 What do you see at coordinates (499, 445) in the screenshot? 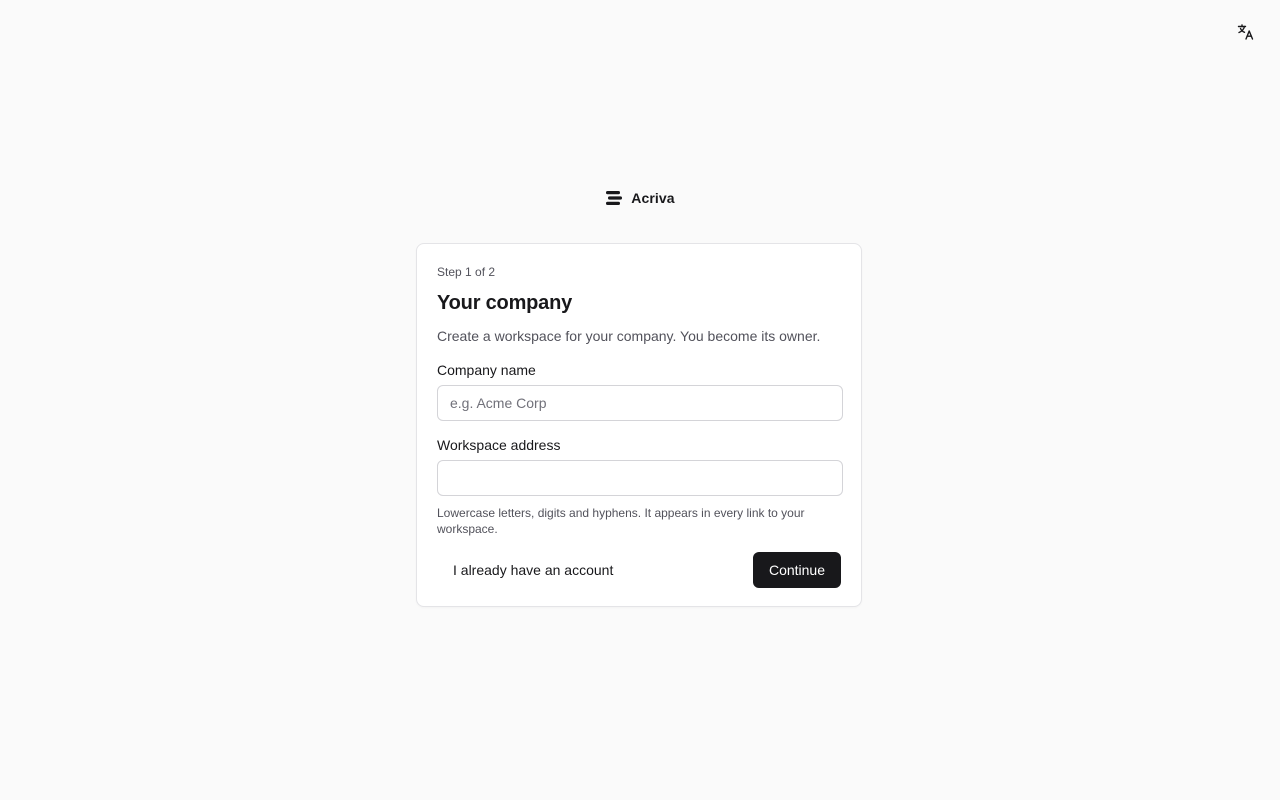
I see `workspace-address-label: Workspace address` at bounding box center [499, 445].